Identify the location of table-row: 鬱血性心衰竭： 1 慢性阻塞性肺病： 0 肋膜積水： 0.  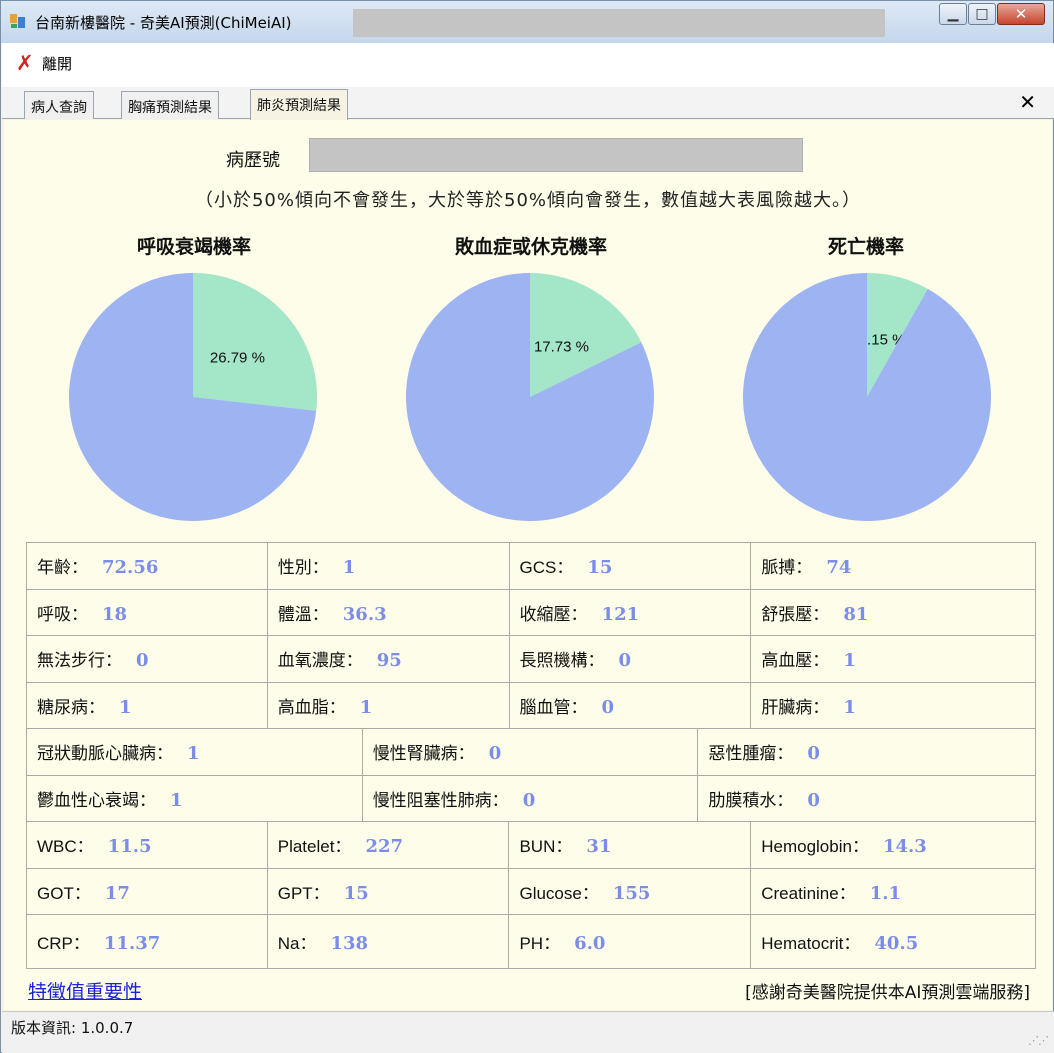
(531, 798).